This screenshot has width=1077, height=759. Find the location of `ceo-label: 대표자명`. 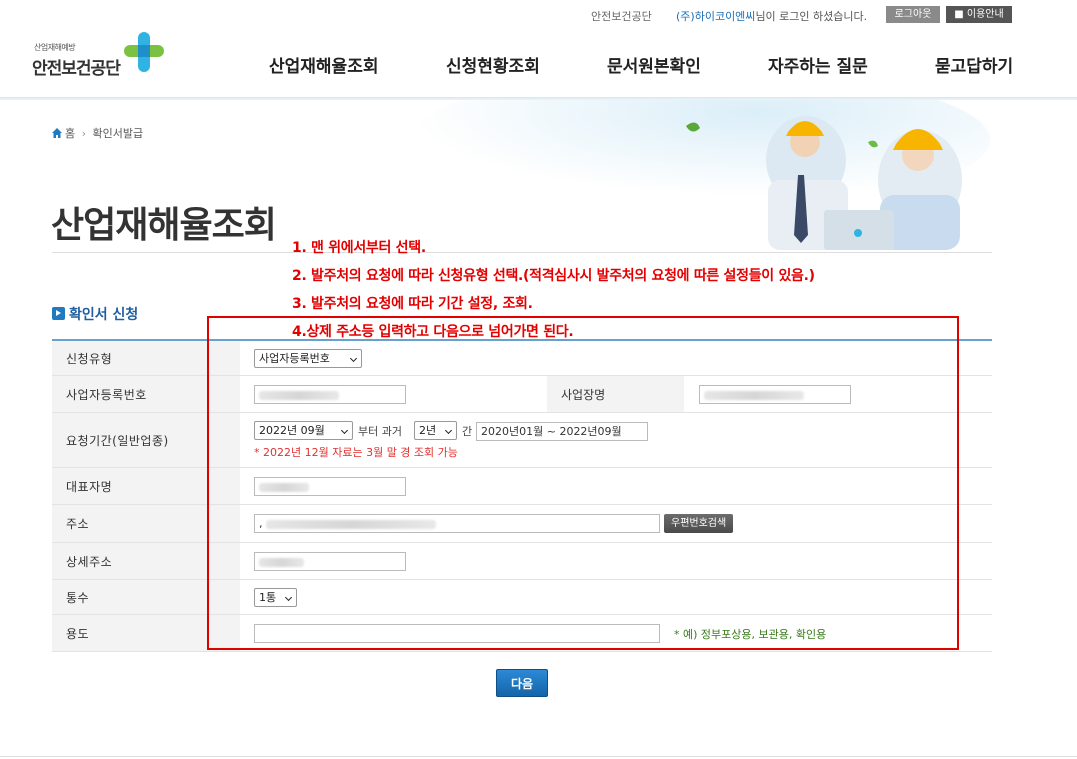

ceo-label: 대표자명 is located at coordinates (146, 486).